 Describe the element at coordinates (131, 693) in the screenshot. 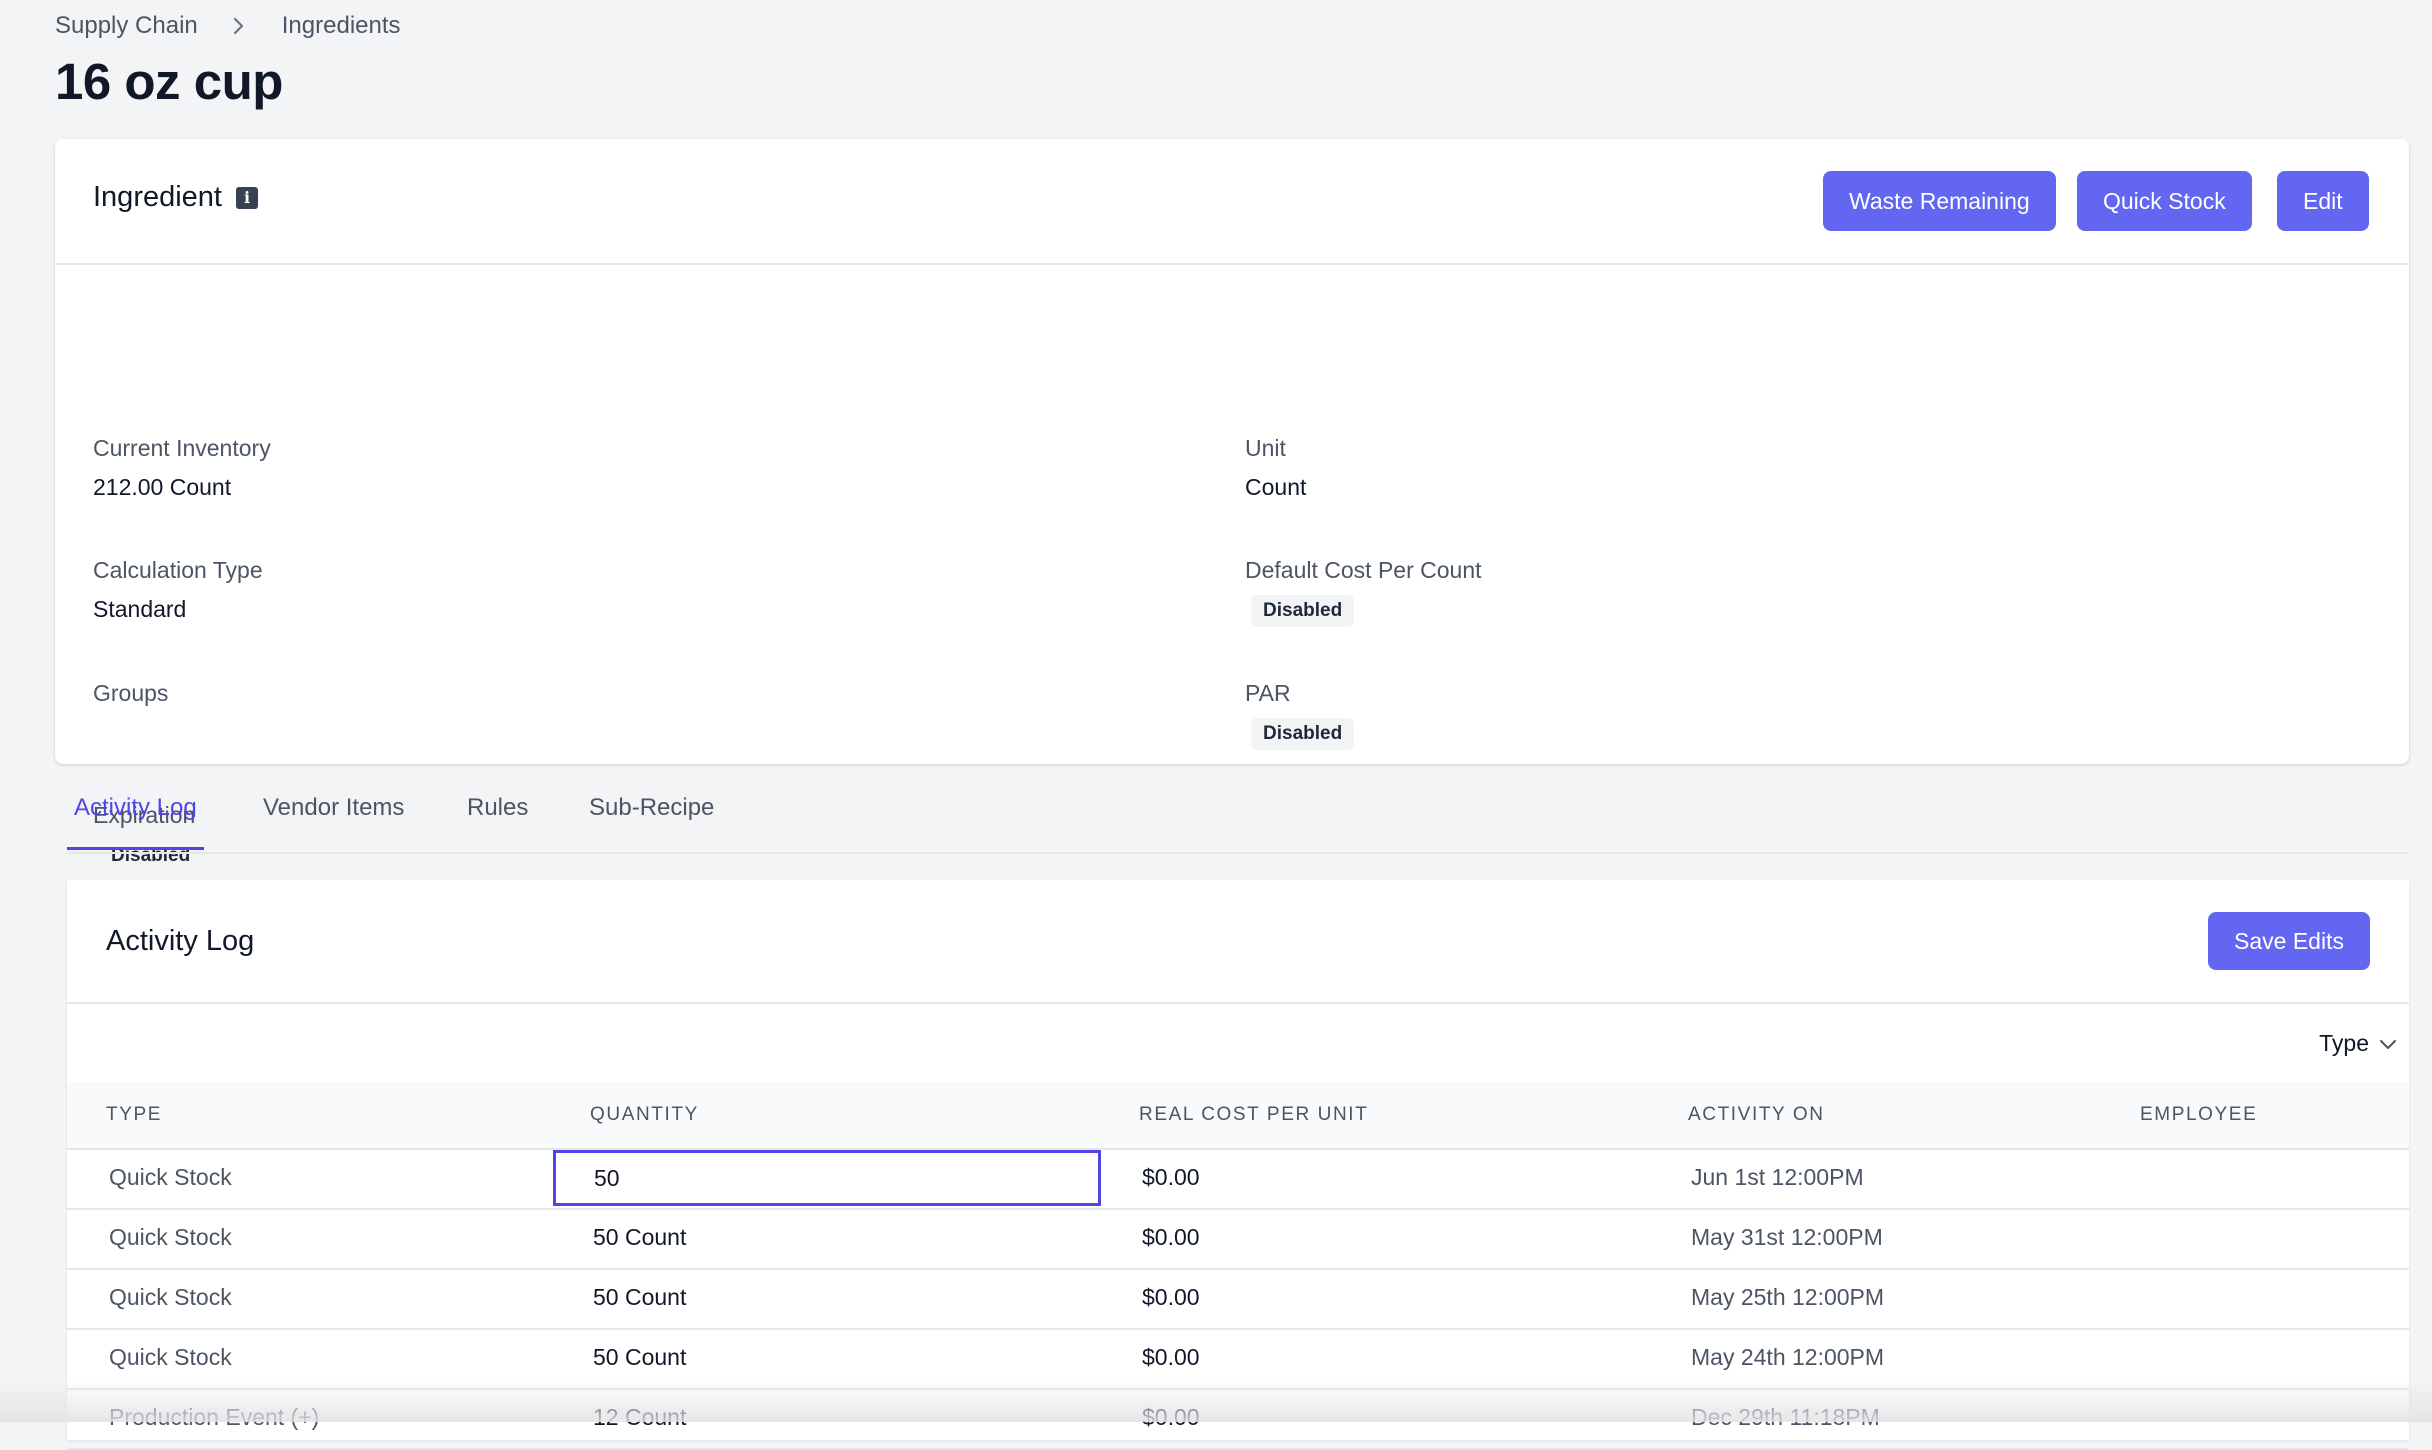

I see `field-label: Groups` at that location.